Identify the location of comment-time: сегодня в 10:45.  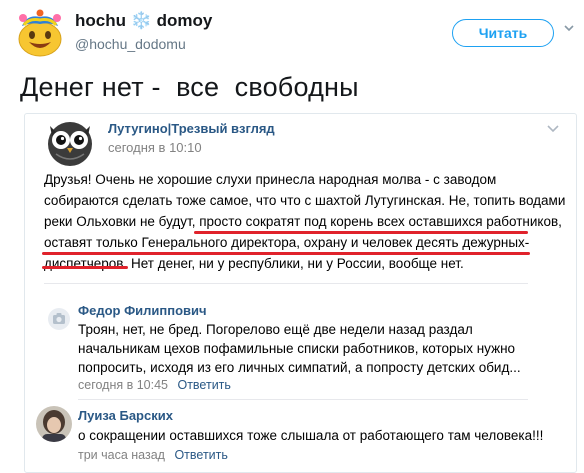
(123, 385).